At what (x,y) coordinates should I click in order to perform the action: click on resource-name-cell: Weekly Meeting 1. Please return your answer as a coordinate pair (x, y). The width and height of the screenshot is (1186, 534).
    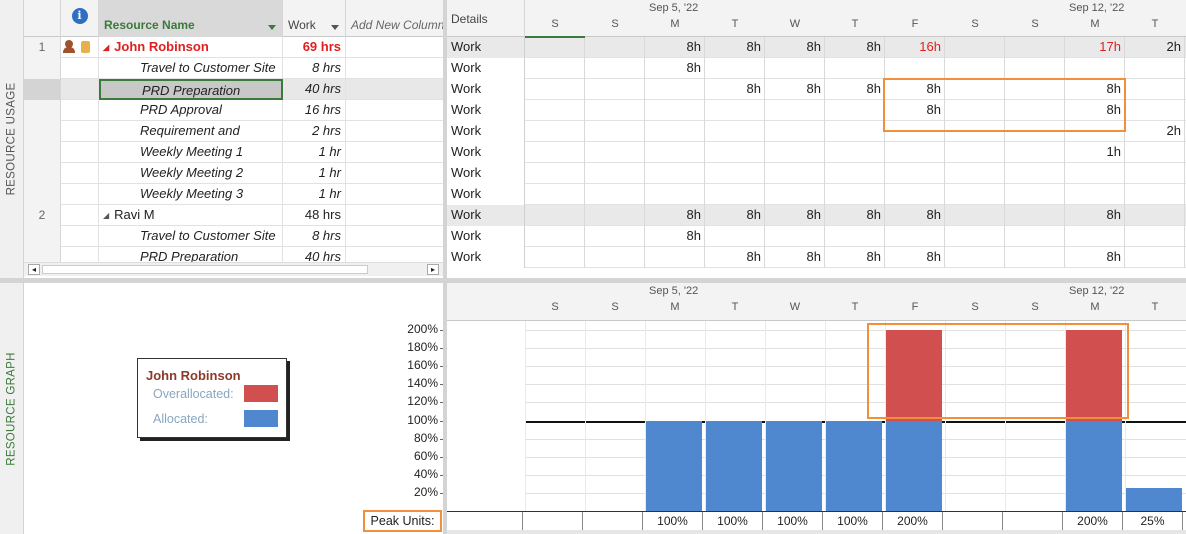
    Looking at the image, I should click on (191, 152).